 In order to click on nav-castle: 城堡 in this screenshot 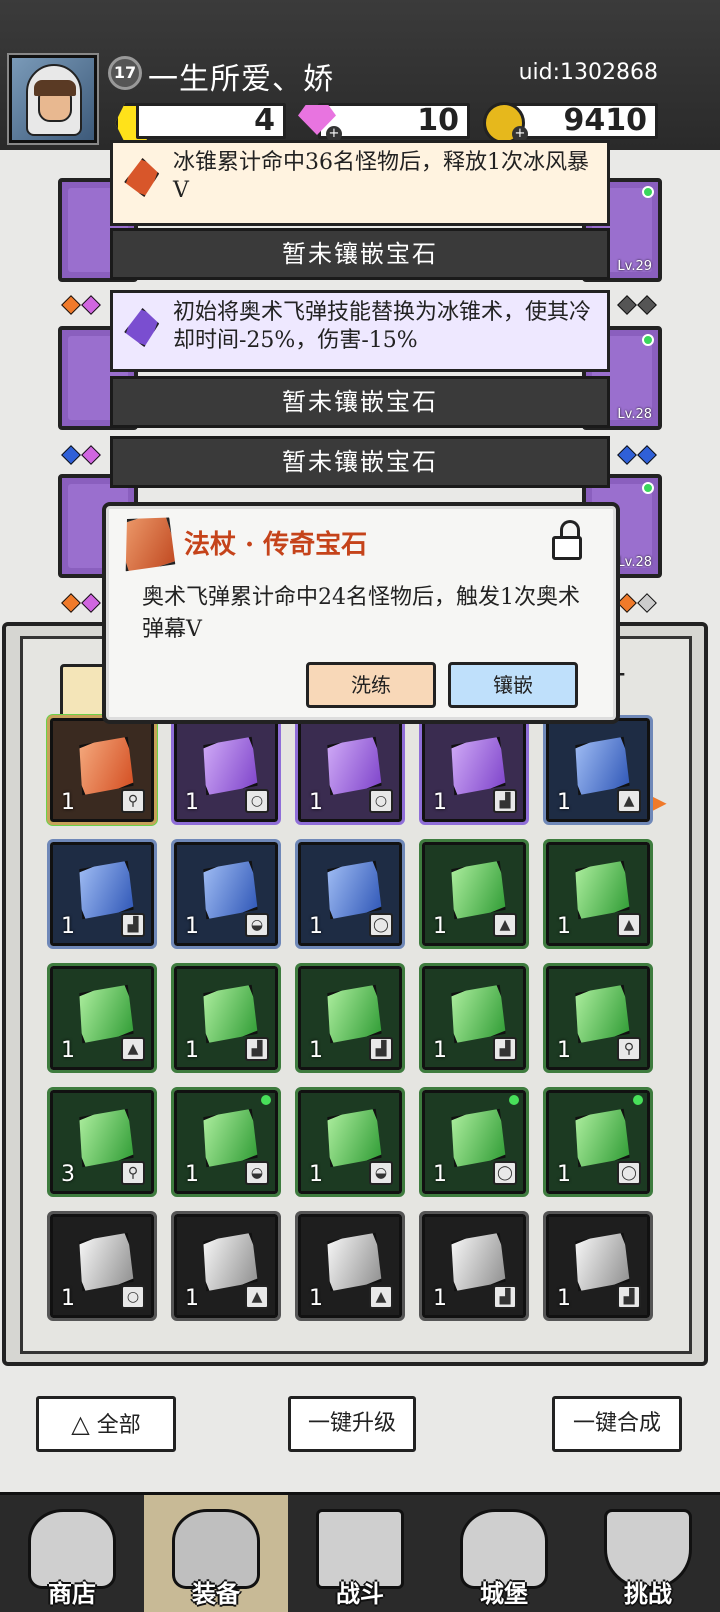, I will do `click(504, 1553)`.